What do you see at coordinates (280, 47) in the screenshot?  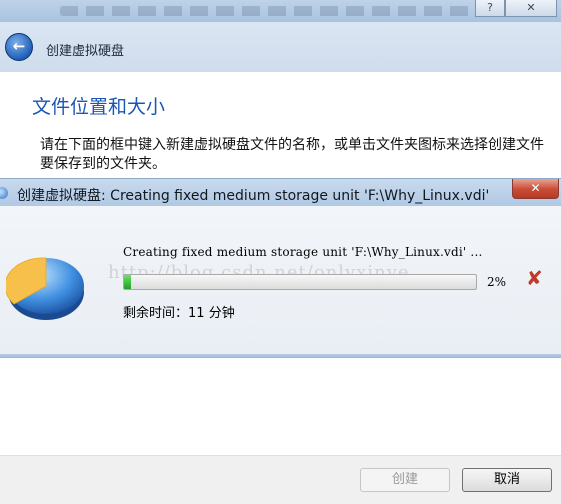 I see `wizard-header: ← 创建虚拟硬盘` at bounding box center [280, 47].